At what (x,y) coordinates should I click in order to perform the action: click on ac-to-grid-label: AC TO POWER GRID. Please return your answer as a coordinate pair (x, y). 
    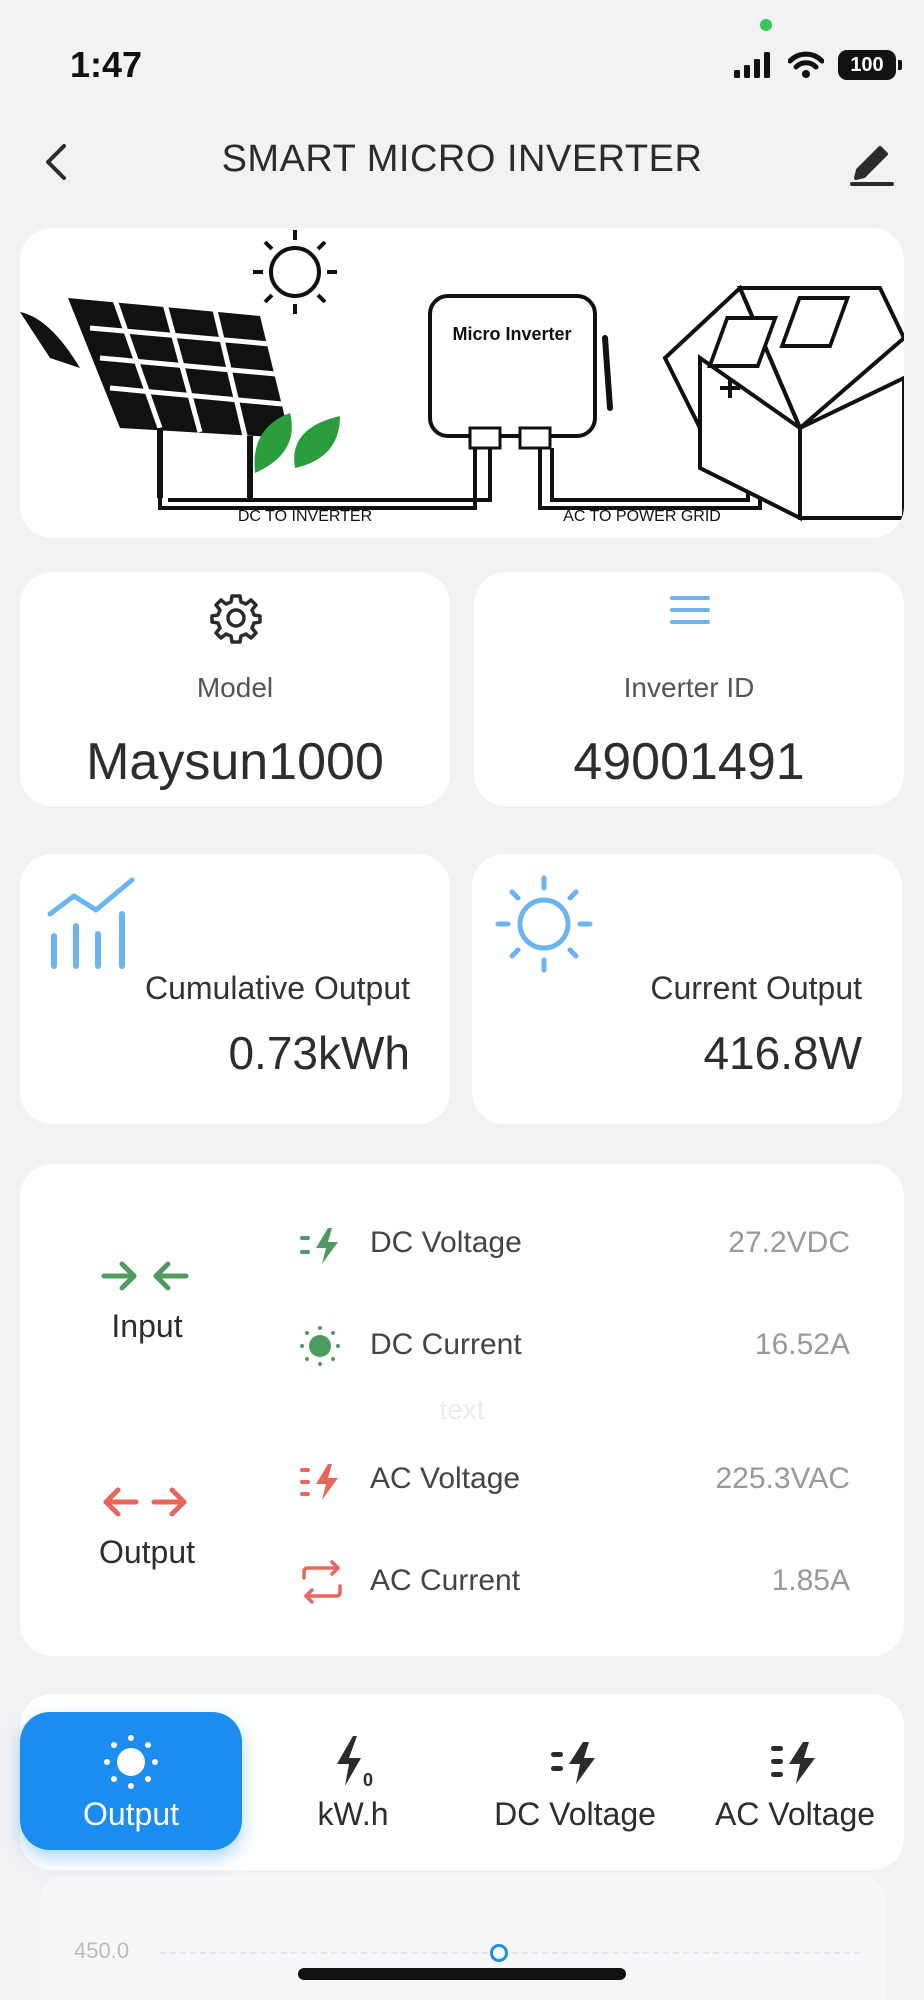
    Looking at the image, I should click on (642, 516).